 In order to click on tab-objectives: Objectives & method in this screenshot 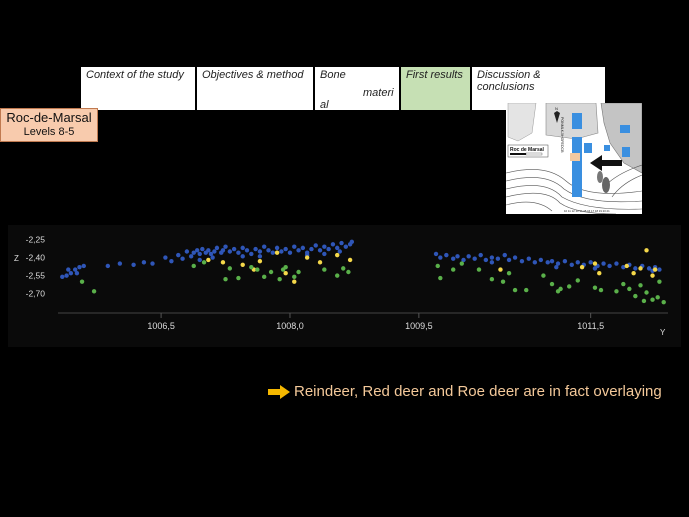, I will do `click(255, 88)`.